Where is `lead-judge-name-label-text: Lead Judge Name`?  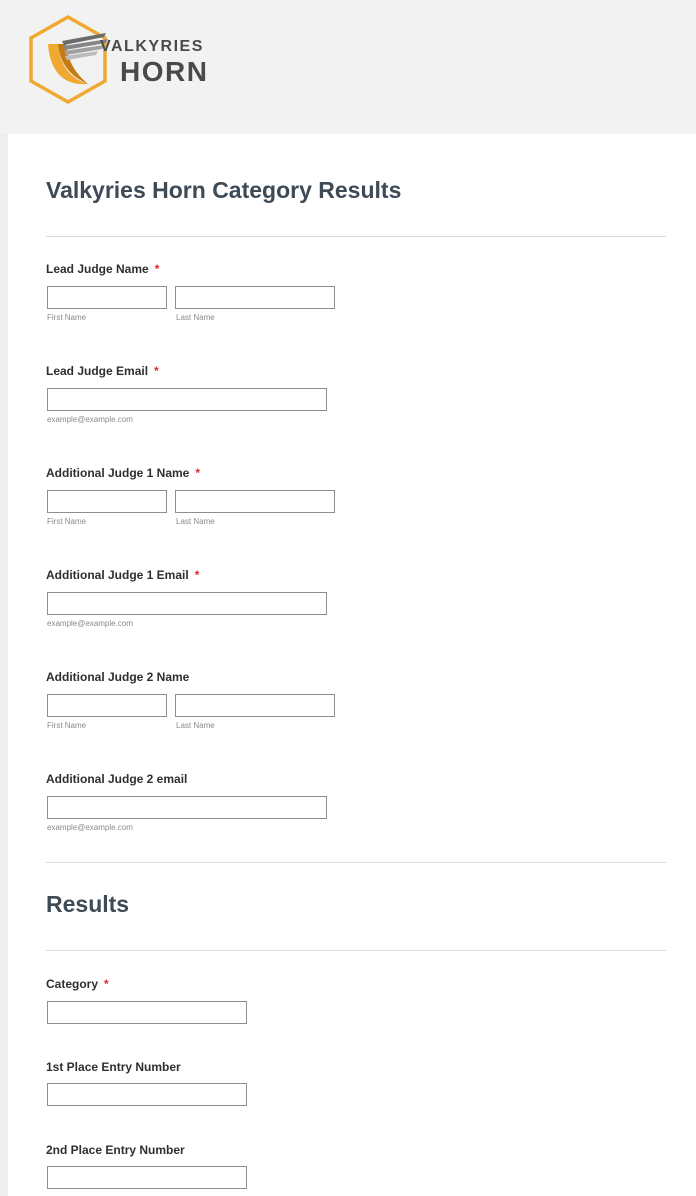
lead-judge-name-label-text: Lead Judge Name is located at coordinates (97, 269).